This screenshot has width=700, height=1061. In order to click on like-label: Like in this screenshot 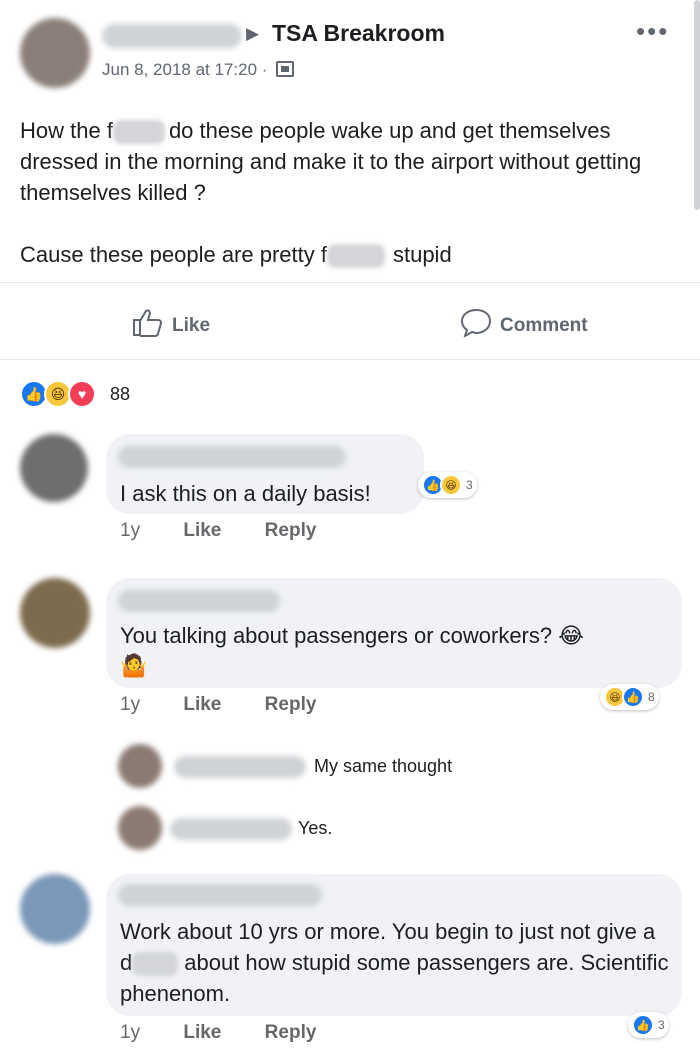, I will do `click(191, 325)`.